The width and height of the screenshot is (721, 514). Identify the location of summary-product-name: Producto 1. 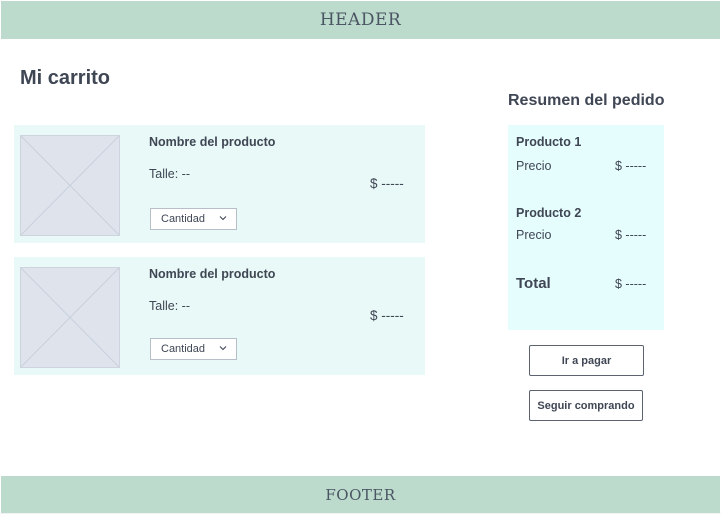
(549, 142).